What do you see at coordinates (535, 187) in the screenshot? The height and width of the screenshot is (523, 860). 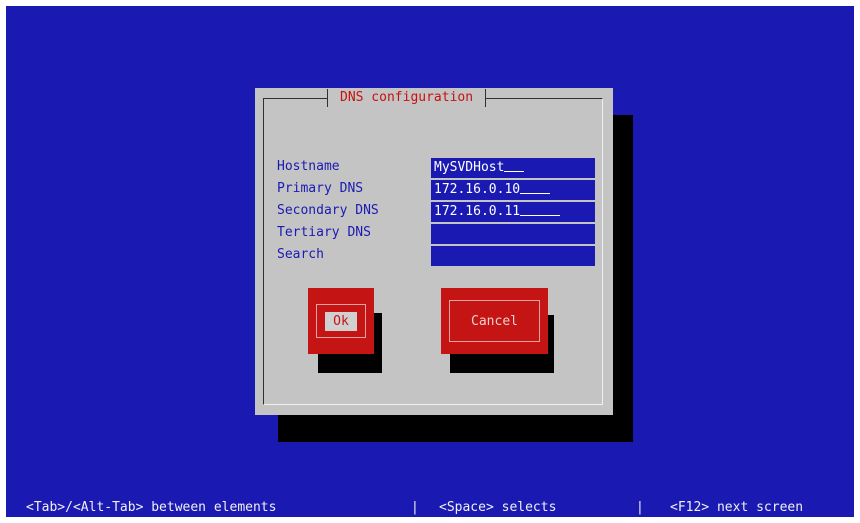 I see `primary-dns-cursor-underline` at bounding box center [535, 187].